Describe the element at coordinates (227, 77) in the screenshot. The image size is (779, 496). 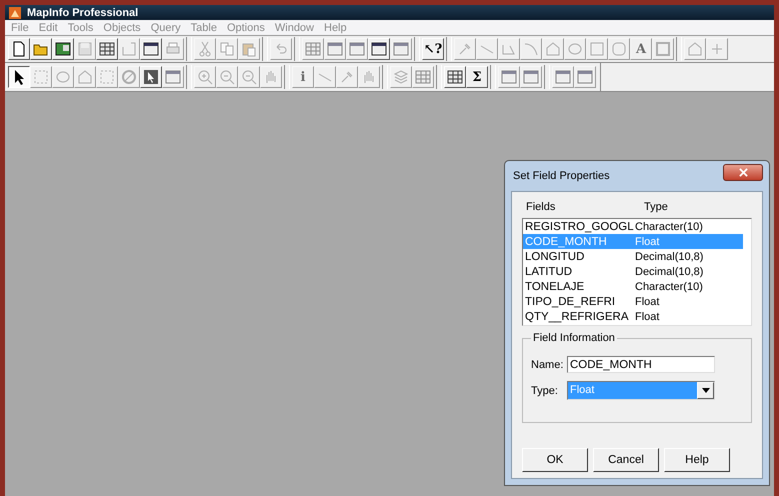
I see `zoom-out-icon` at that location.